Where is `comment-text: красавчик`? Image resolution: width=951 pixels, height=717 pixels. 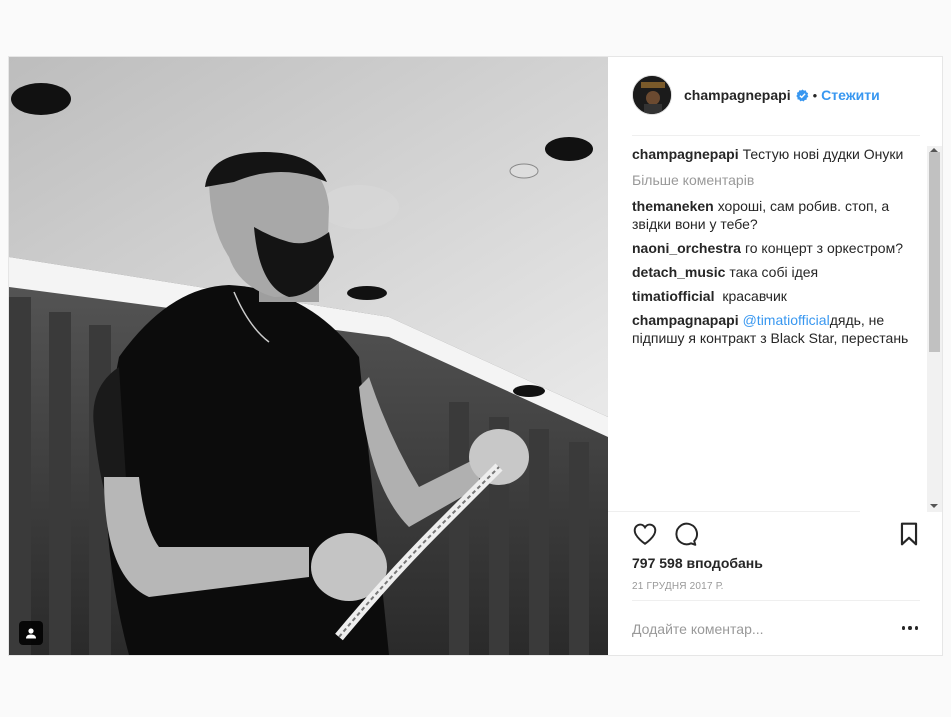
comment-text: красавчик is located at coordinates (752, 296).